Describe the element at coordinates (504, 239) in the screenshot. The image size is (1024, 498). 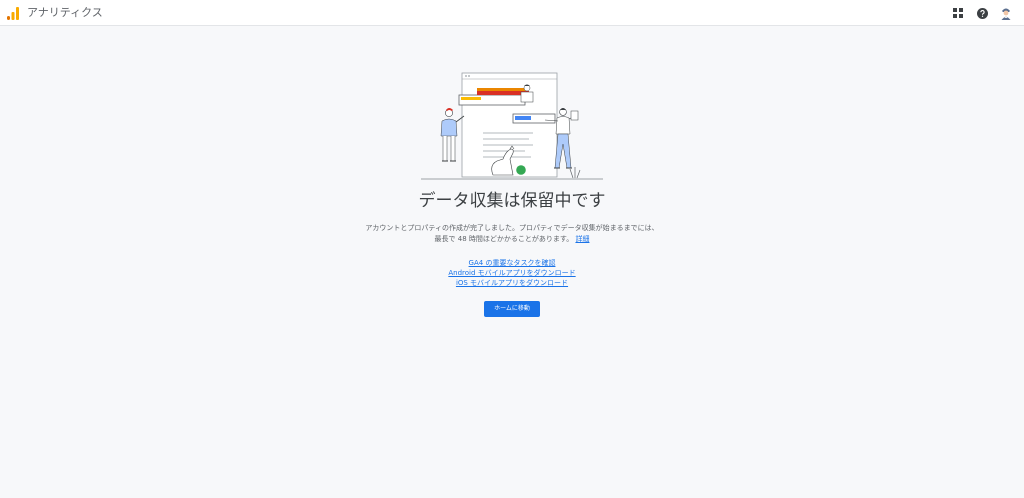
I see `description-line-2-text: 最長で 48 時間ほどかかることがあります。` at that location.